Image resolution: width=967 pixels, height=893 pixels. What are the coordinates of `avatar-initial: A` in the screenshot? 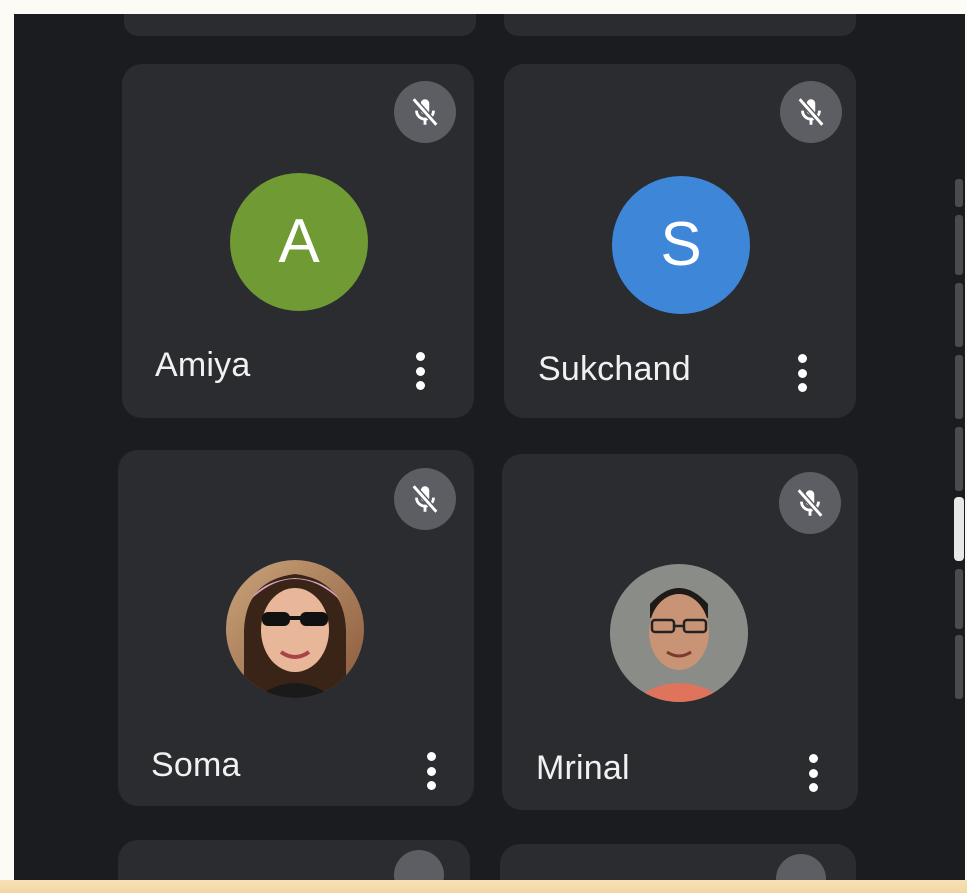 It's located at (299, 241).